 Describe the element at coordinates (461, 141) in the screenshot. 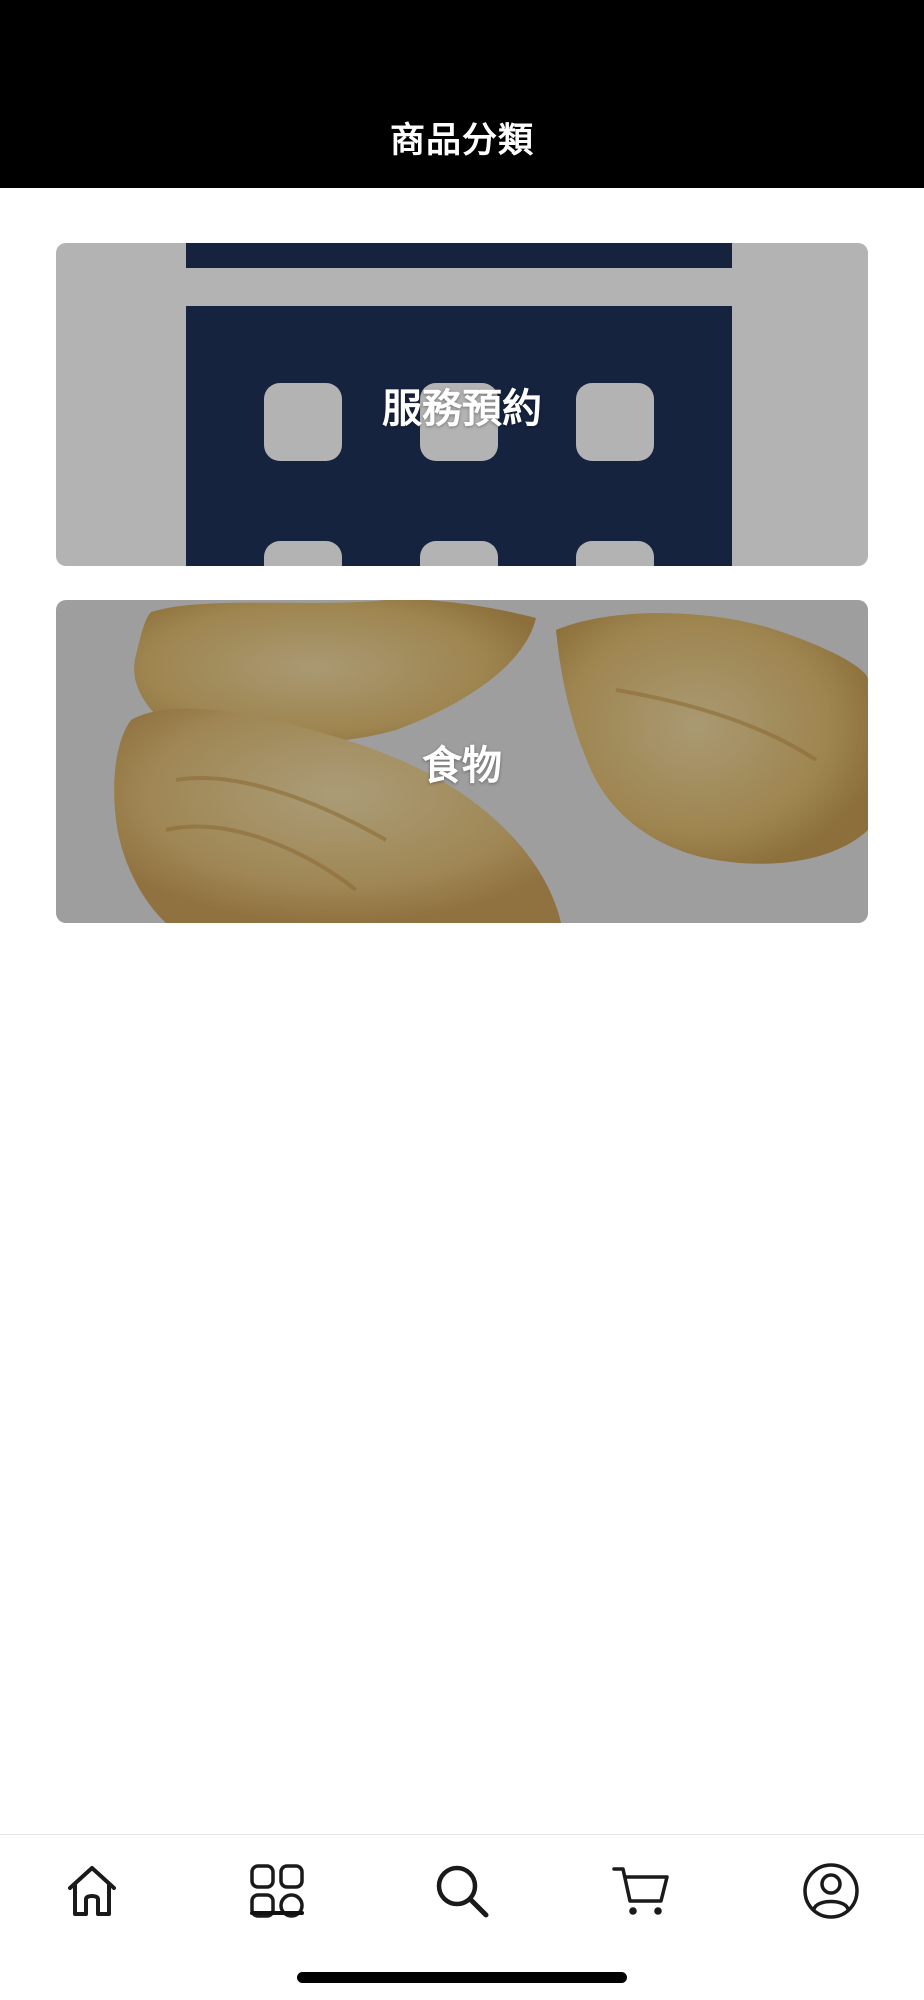

I see `page-title: 商品分類` at that location.